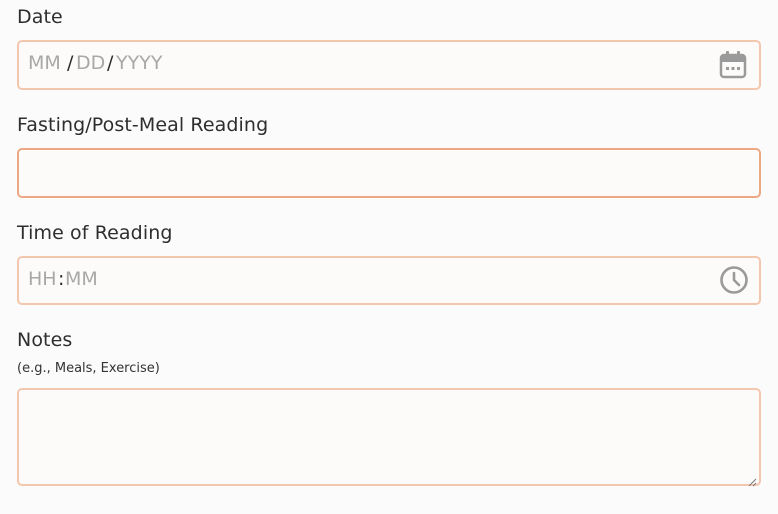 The width and height of the screenshot is (778, 514). Describe the element at coordinates (95, 233) in the screenshot. I see `time-label: Time of Reading` at that location.